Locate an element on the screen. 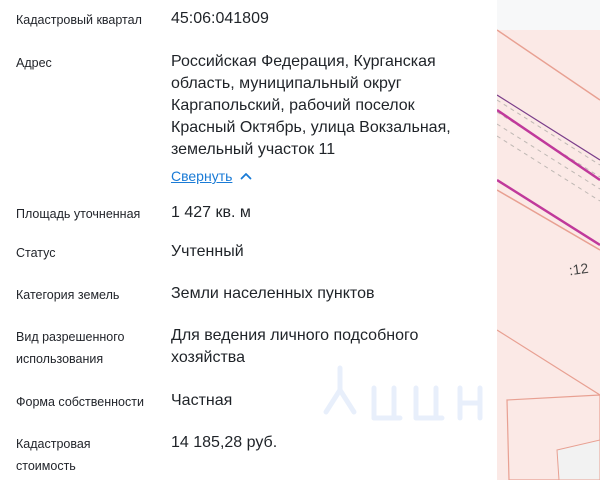 Image resolution: width=600 pixels, height=480 pixels. collapse-label: Свернуть is located at coordinates (202, 176).